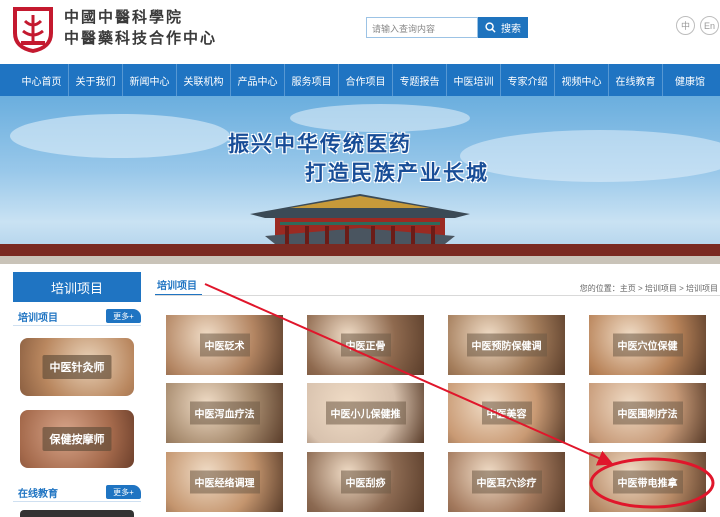 This screenshot has height=517, width=720. Describe the element at coordinates (685, 25) in the screenshot. I see `language-chinese-button: 中` at that location.